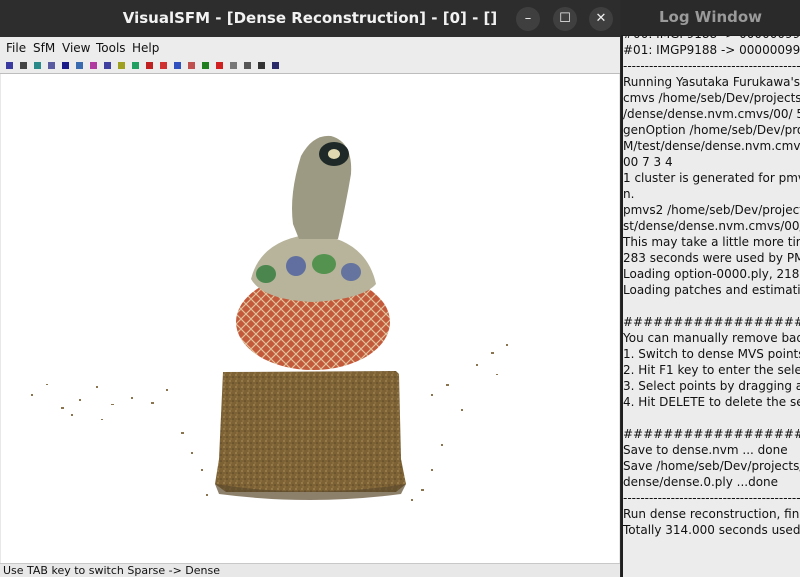 The width and height of the screenshot is (800, 577). I want to click on status-bar: Use TAB key to switch Sparse -> Dense, so click(310, 570).